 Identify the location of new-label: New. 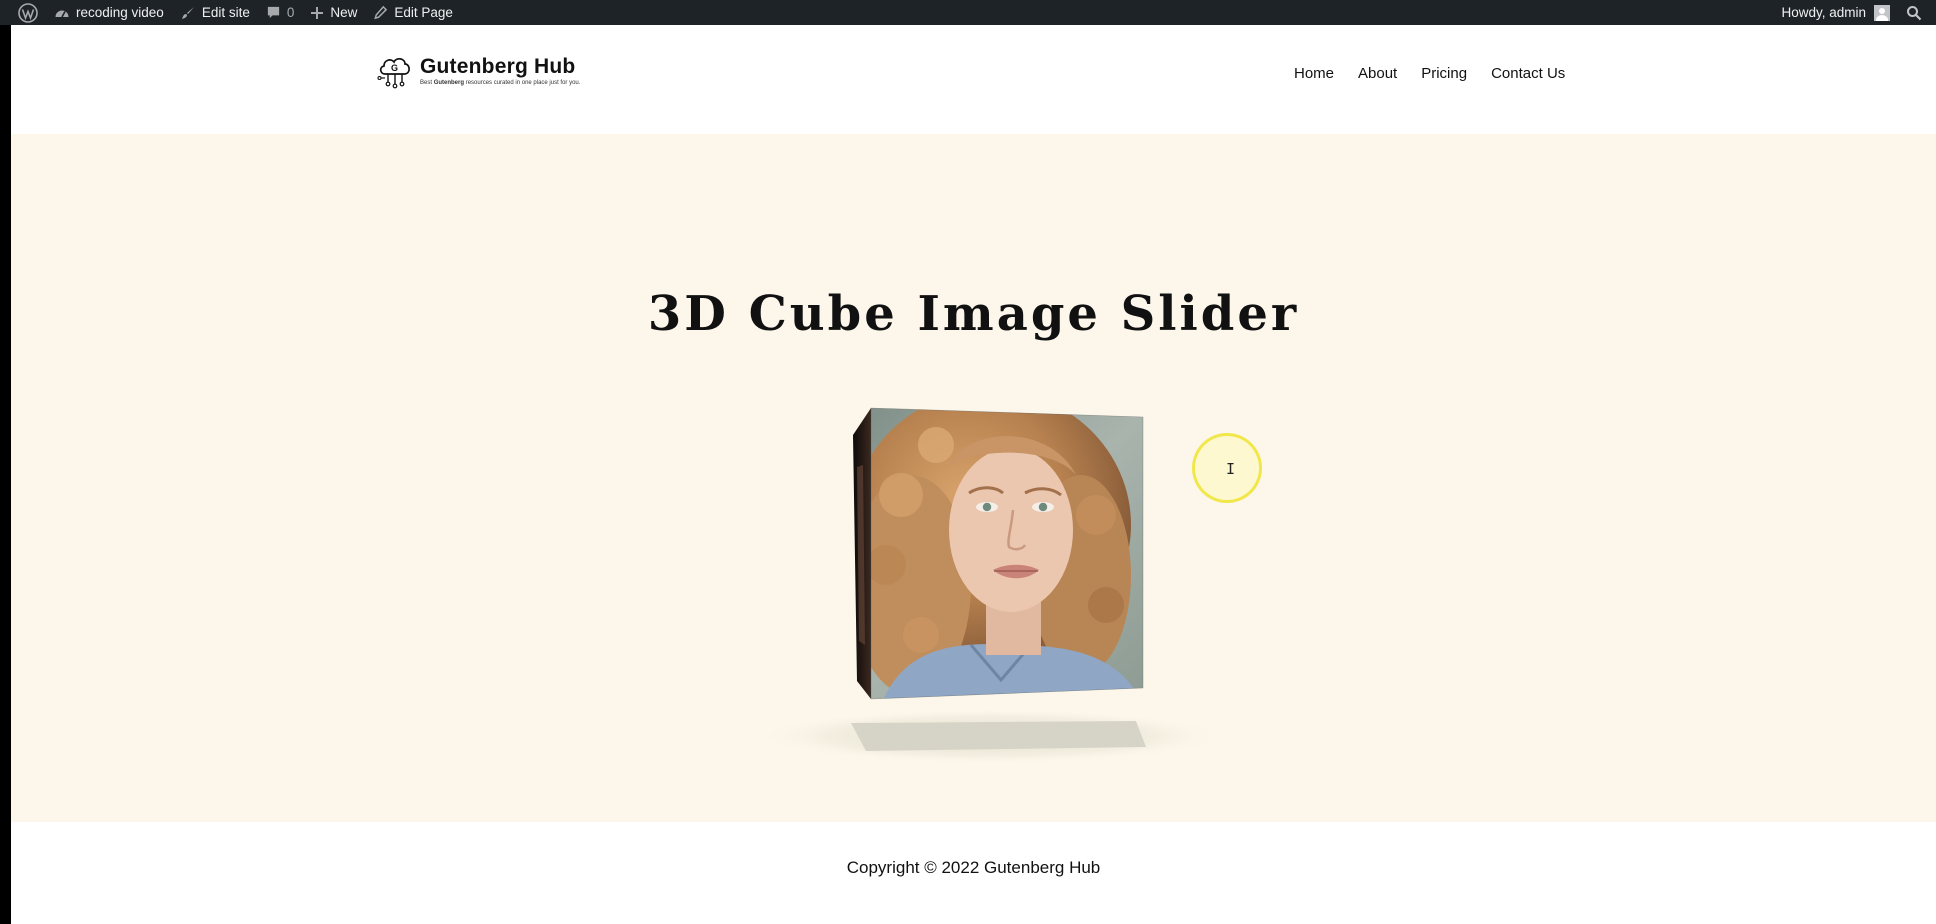
(344, 12).